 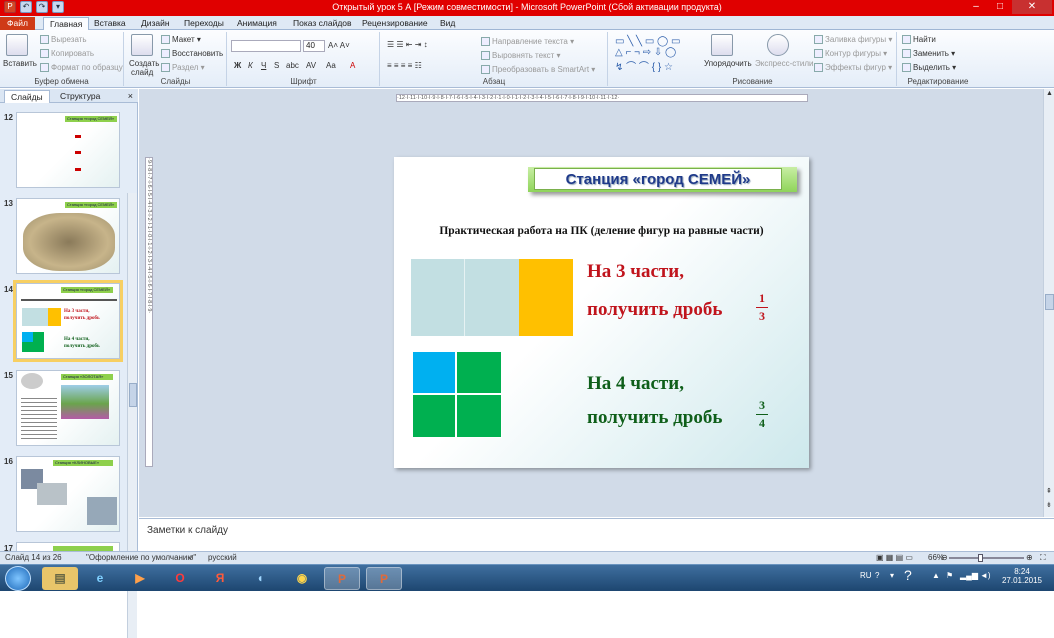 I want to click on editor-scroll-thumb, so click(x=1049, y=302).